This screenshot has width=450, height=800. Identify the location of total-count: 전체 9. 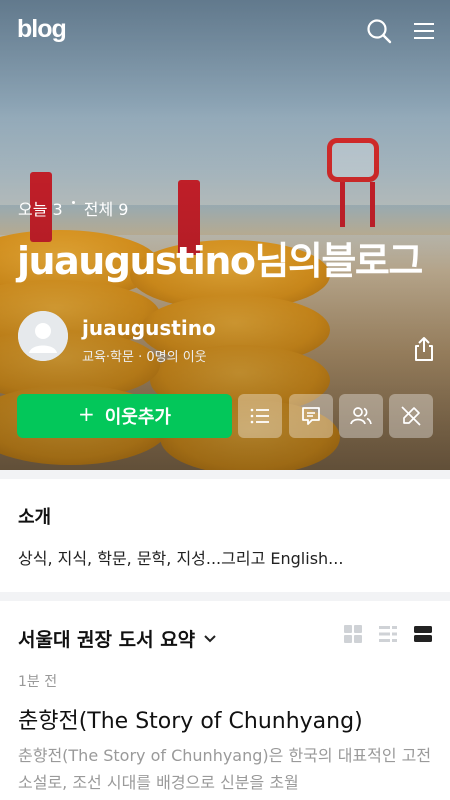
(106, 209).